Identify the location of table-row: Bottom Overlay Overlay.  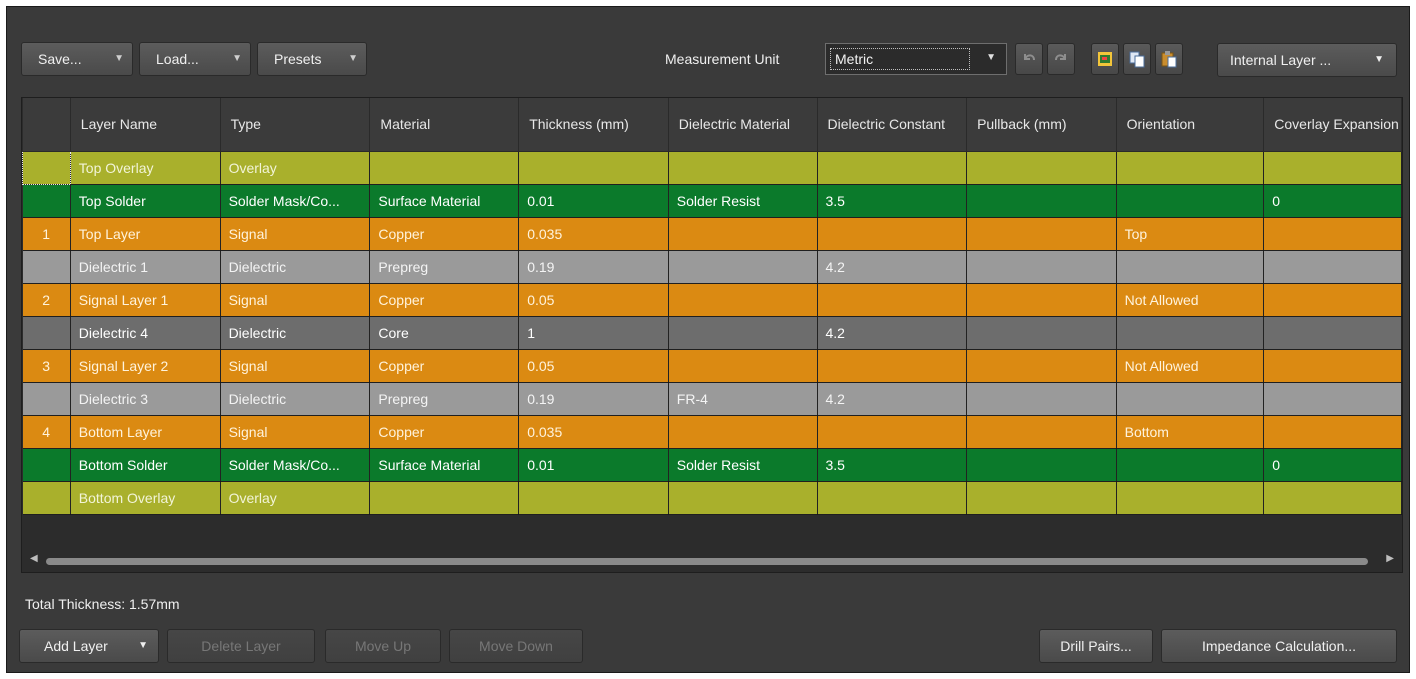
(712, 498).